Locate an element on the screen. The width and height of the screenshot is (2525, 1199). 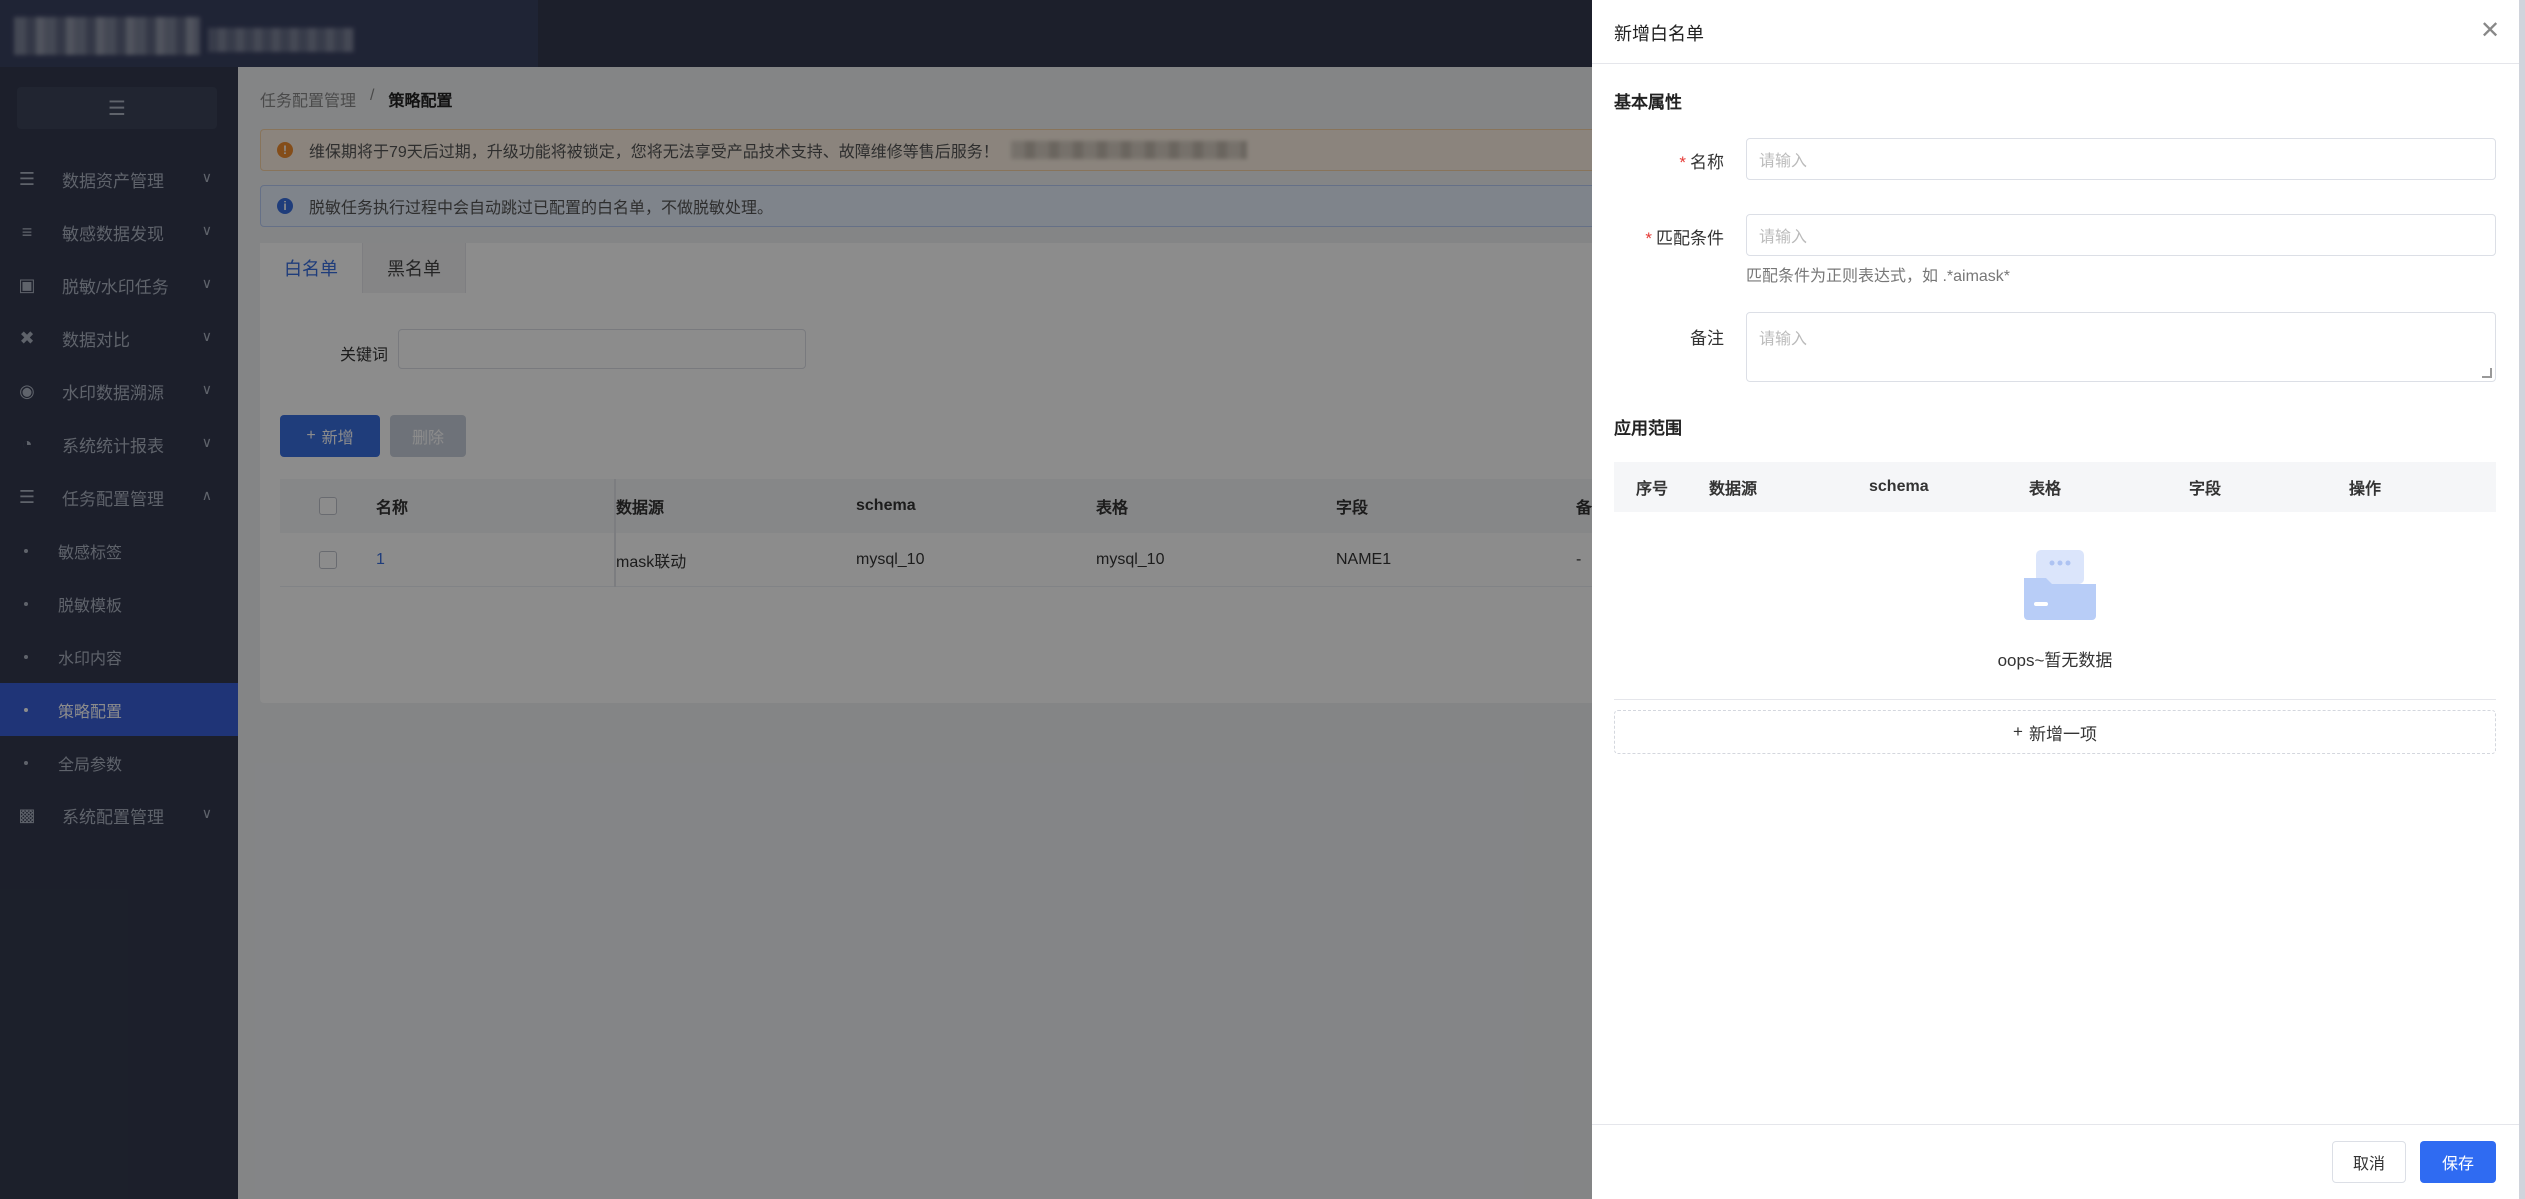
column-header: 表格 is located at coordinates (2045, 489).